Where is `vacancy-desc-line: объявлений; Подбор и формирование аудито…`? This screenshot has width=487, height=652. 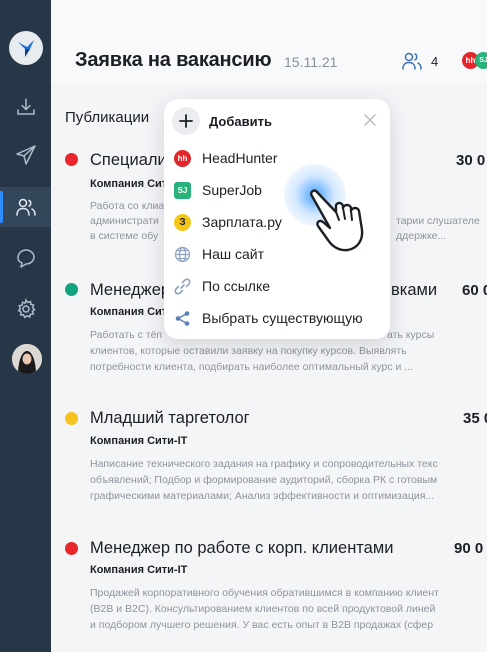
vacancy-desc-line: объявлений; Подбор и формирование аудито… is located at coordinates (264, 480).